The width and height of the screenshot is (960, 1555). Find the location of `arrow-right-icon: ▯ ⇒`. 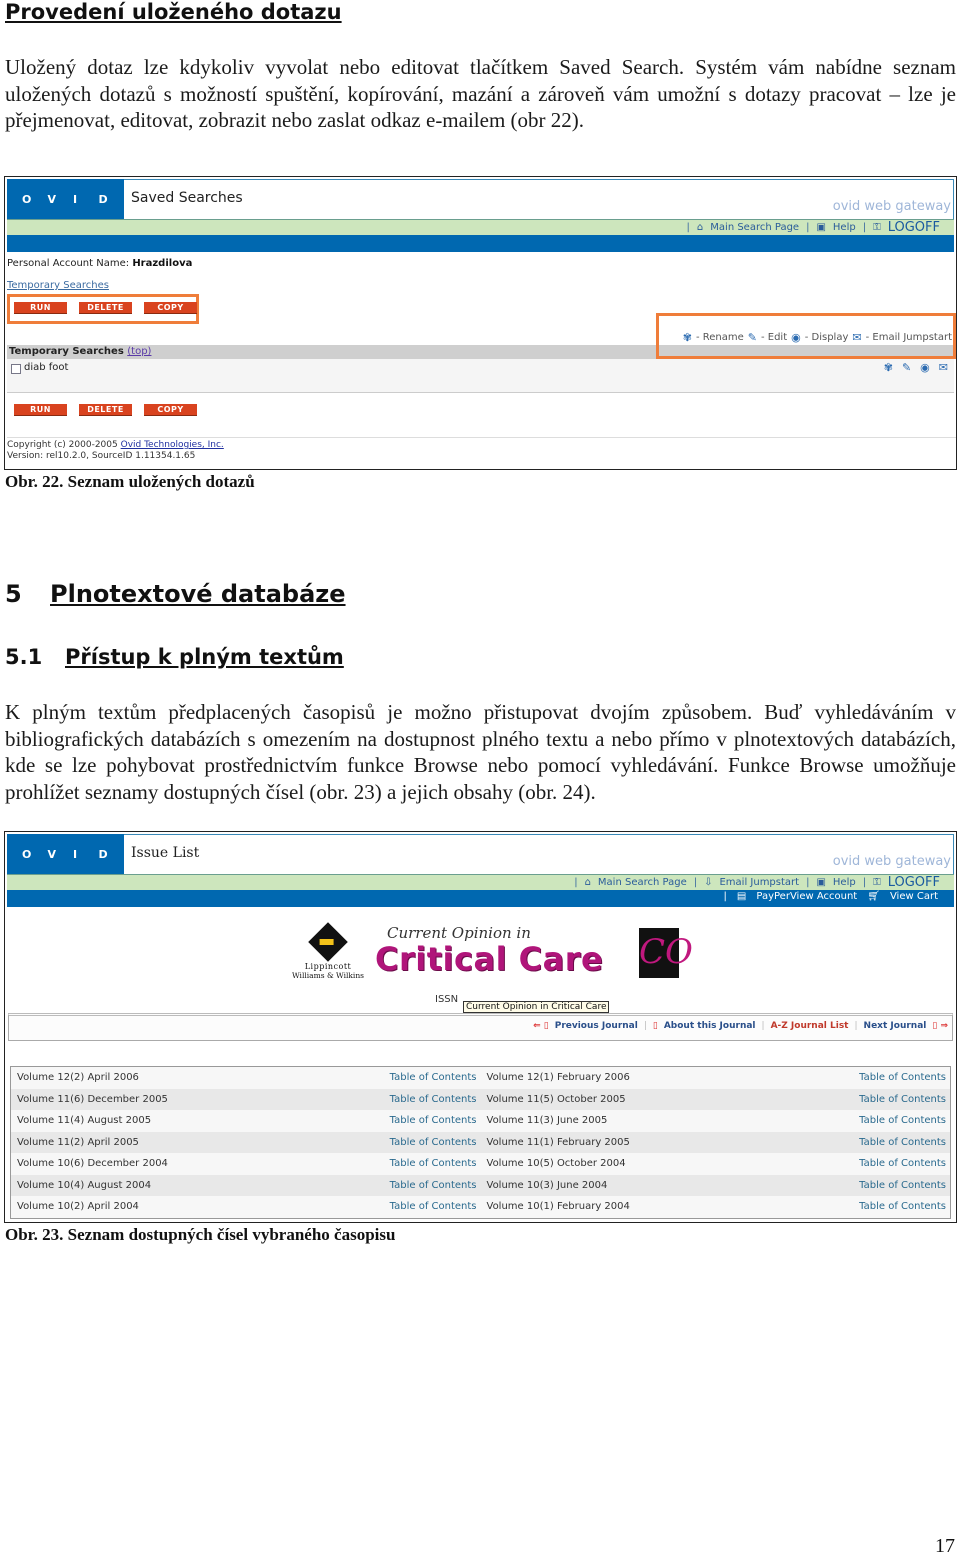

arrow-right-icon: ▯ ⇒ is located at coordinates (940, 1026).